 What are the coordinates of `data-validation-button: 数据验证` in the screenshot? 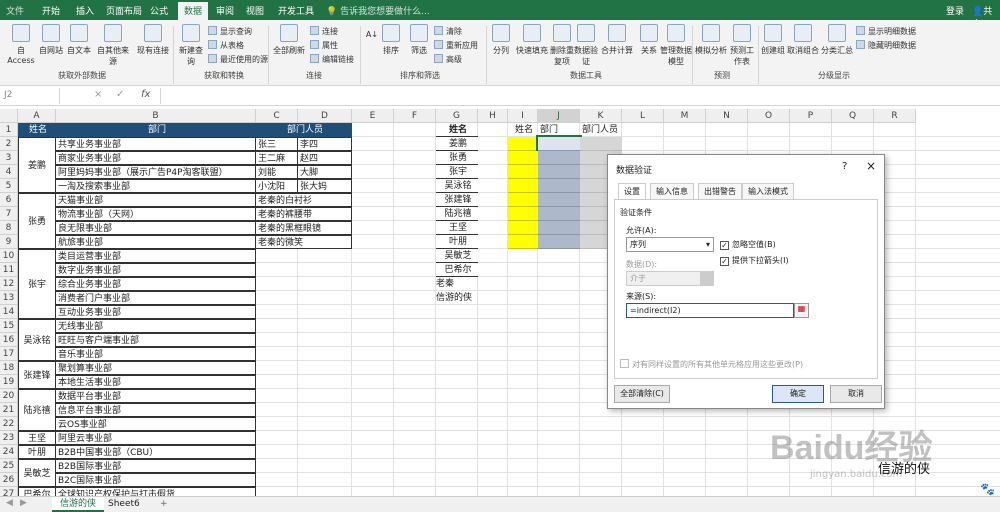 It's located at (586, 45).